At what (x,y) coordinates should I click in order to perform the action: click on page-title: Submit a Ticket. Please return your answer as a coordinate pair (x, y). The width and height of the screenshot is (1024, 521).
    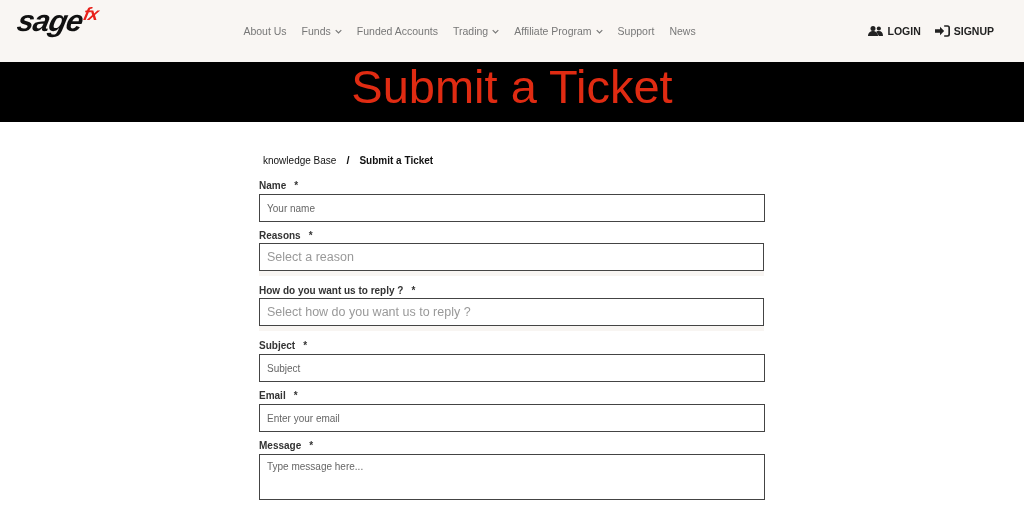
    Looking at the image, I should click on (512, 88).